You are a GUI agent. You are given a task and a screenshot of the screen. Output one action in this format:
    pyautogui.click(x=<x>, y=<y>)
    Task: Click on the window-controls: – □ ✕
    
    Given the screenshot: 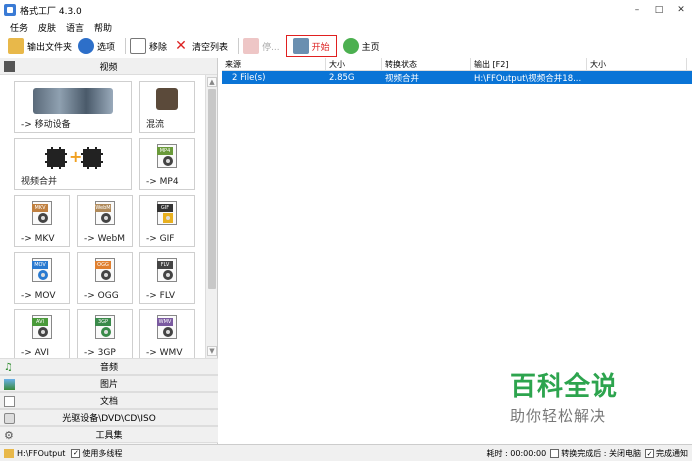 What is the action you would take?
    pyautogui.click(x=659, y=10)
    